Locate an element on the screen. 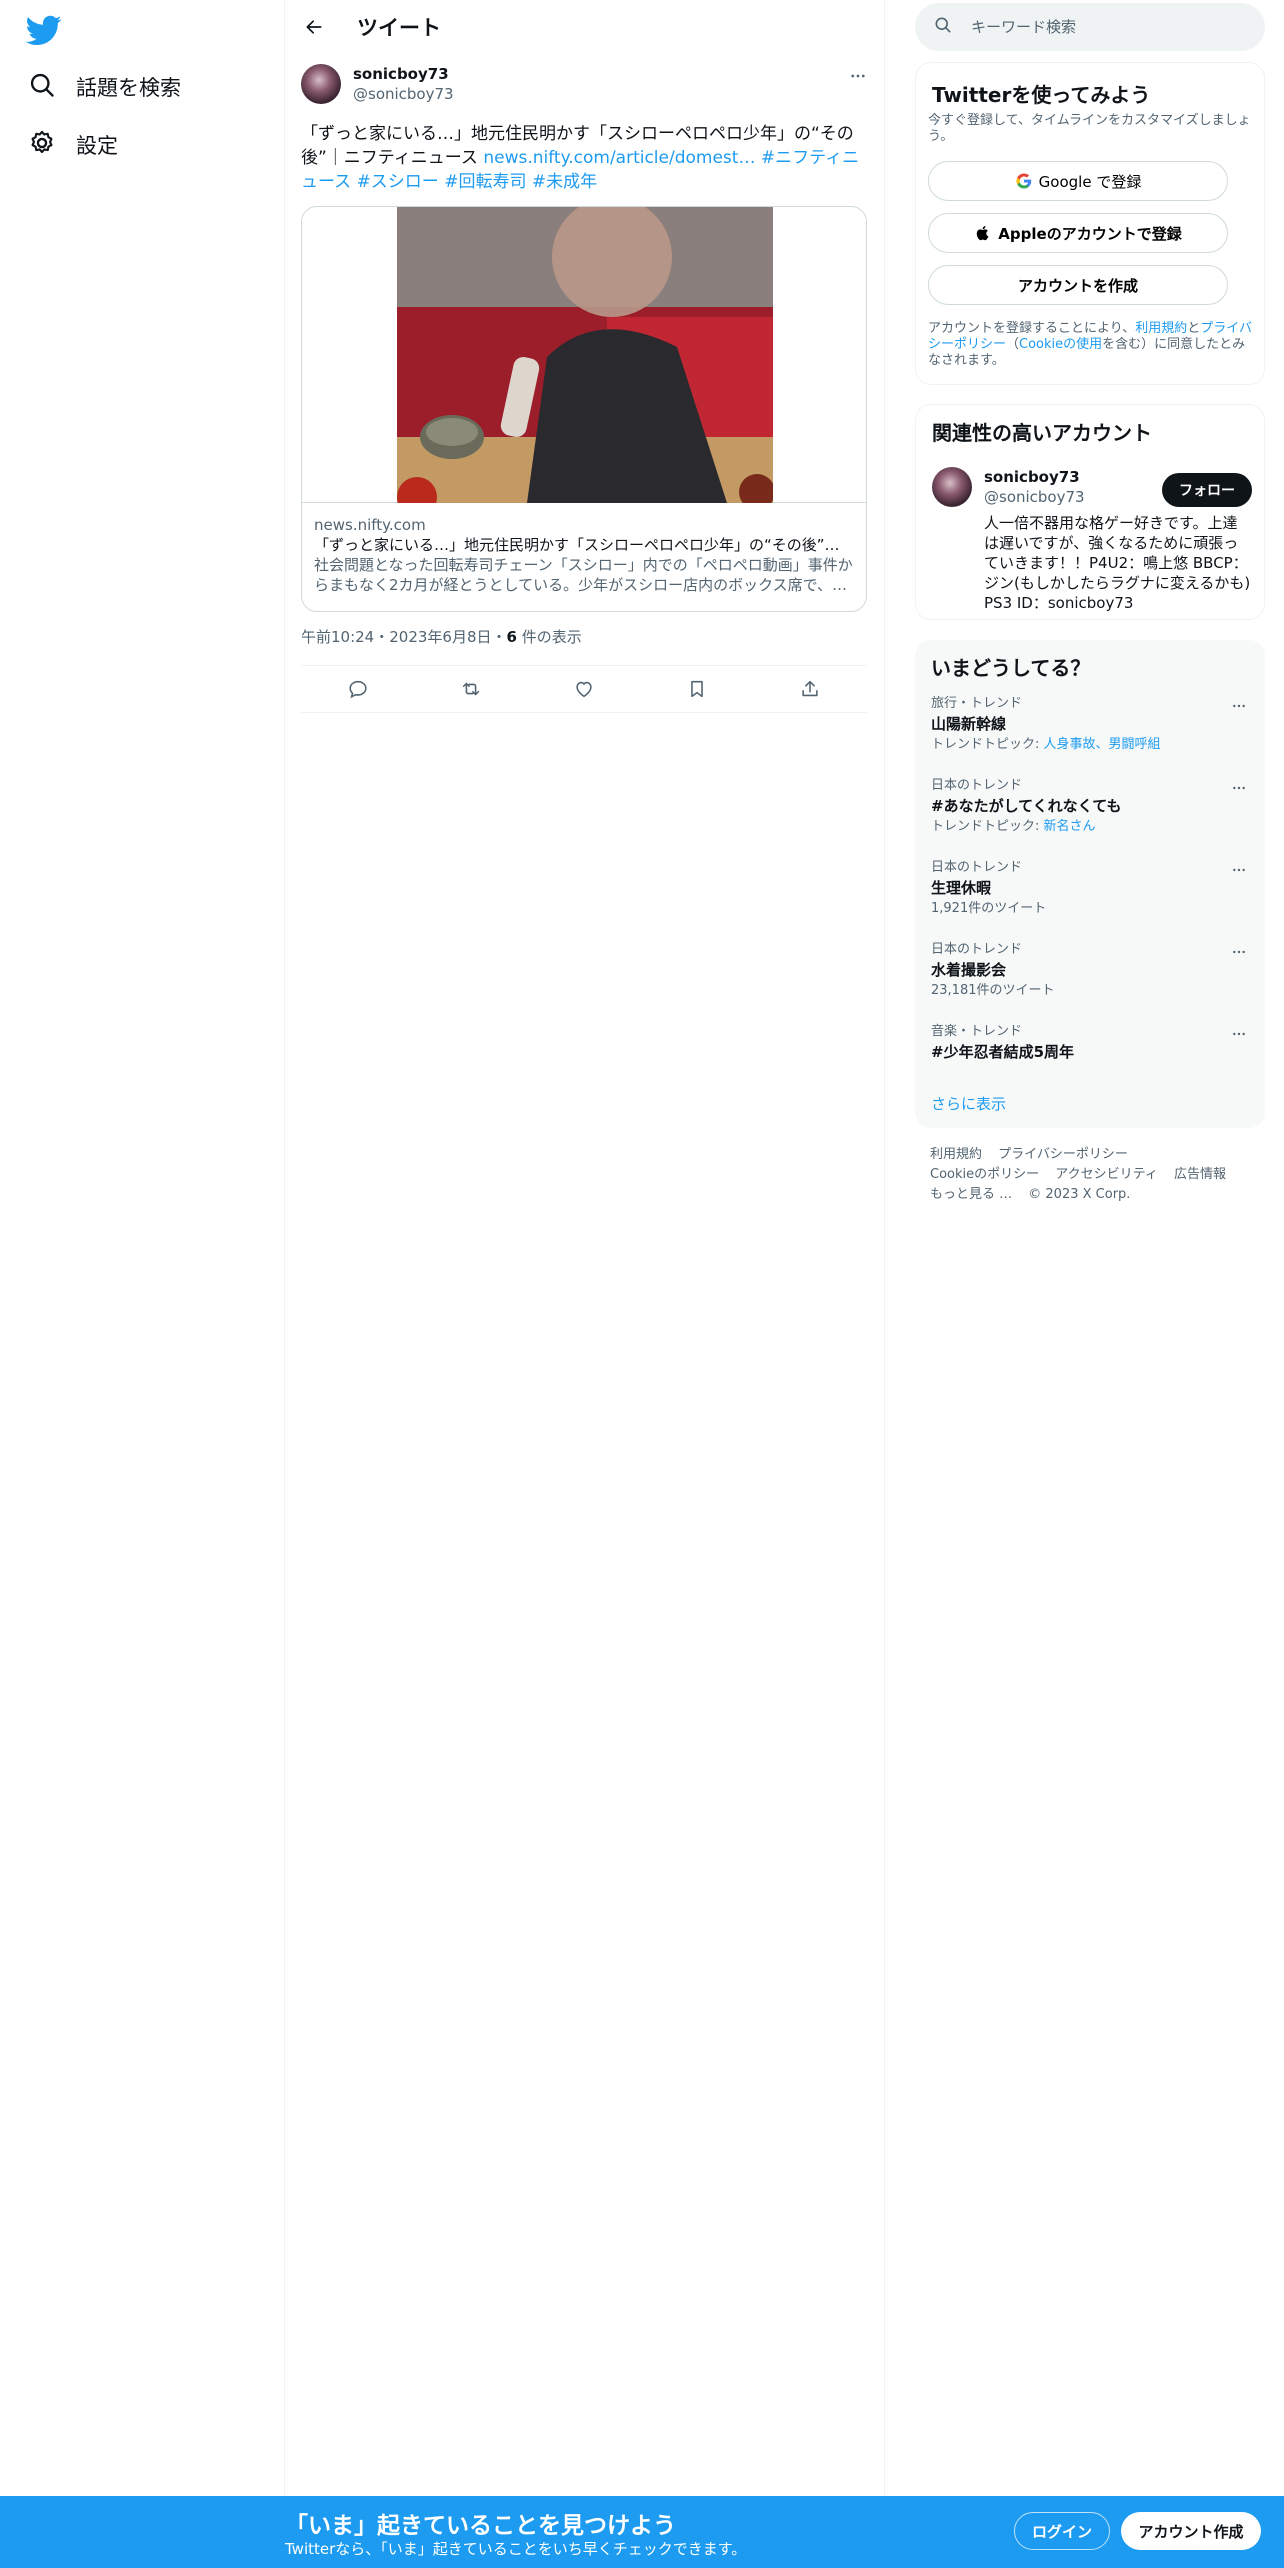  signup-subtitle: 今すぐ登録して、タイムラインをカスタマイズしましょう。 is located at coordinates (1089, 128).